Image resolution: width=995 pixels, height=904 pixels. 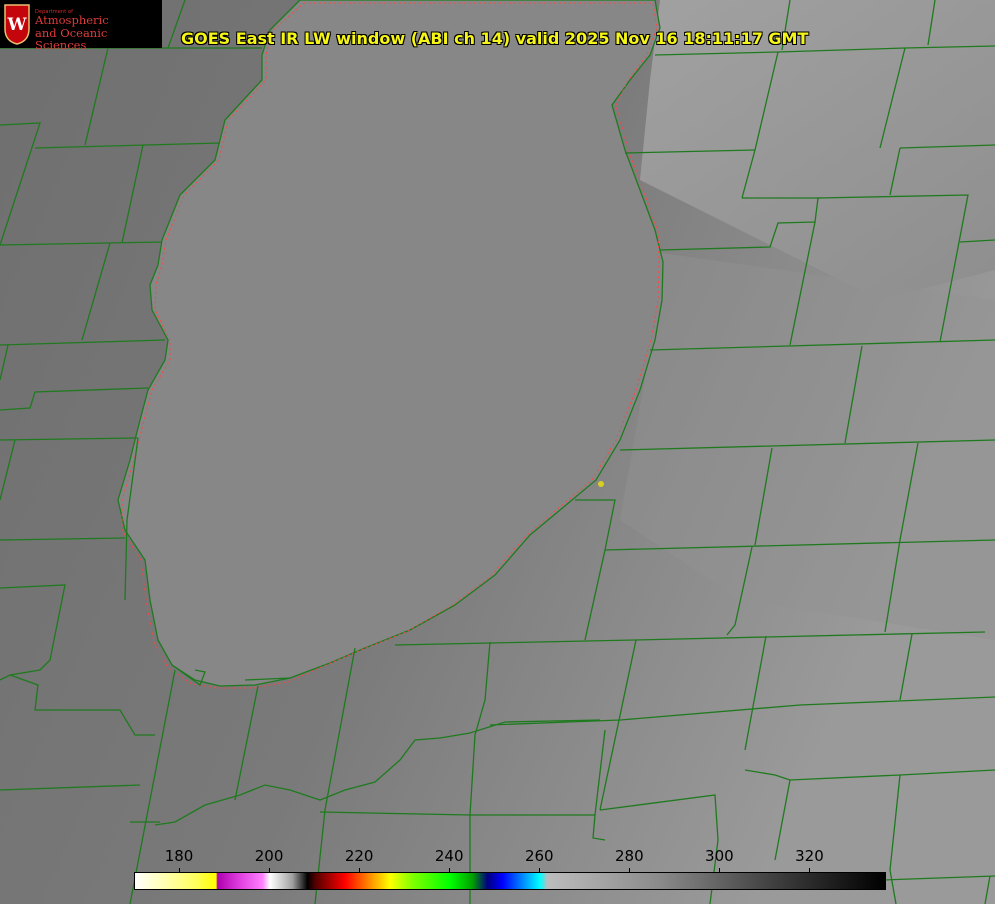 What do you see at coordinates (71, 38) in the screenshot?
I see `logo-line2: and Oceanic Sciences` at bounding box center [71, 38].